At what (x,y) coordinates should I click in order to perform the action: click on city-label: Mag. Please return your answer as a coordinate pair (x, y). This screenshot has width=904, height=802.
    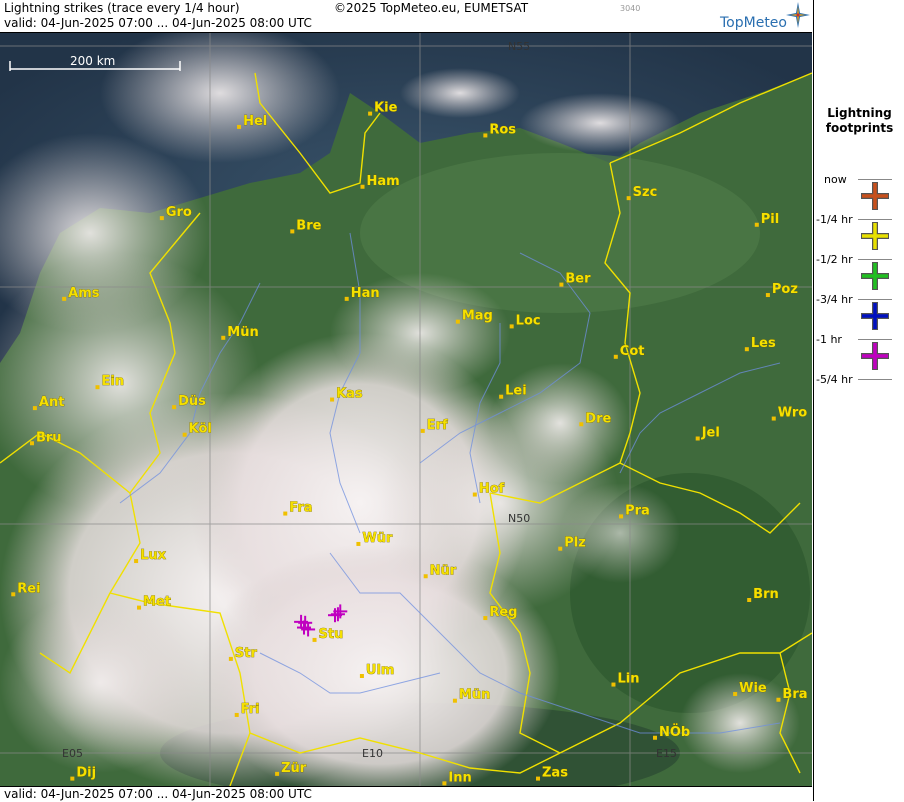
    Looking at the image, I should click on (477, 316).